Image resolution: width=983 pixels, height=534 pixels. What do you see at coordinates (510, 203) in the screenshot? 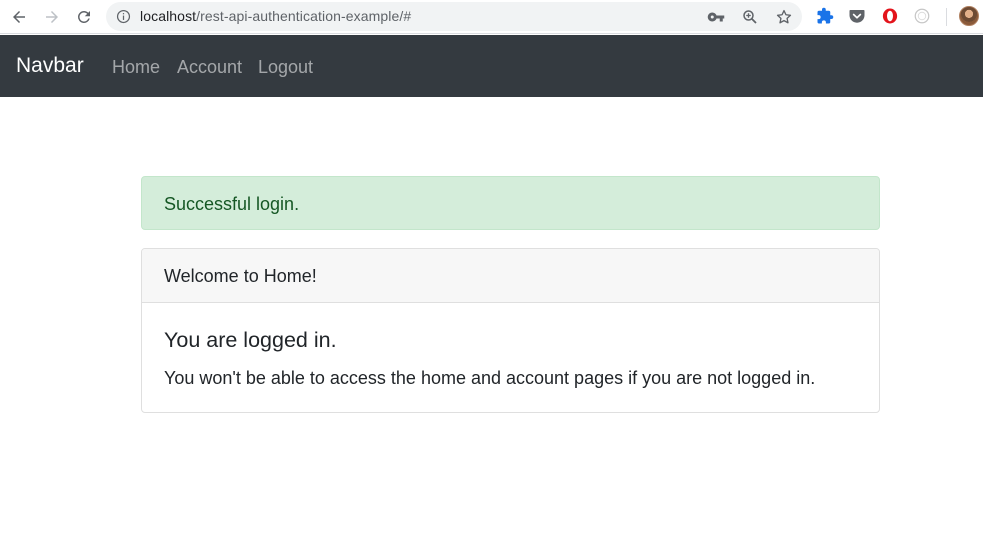
I see `success-alert: Successful login.` at bounding box center [510, 203].